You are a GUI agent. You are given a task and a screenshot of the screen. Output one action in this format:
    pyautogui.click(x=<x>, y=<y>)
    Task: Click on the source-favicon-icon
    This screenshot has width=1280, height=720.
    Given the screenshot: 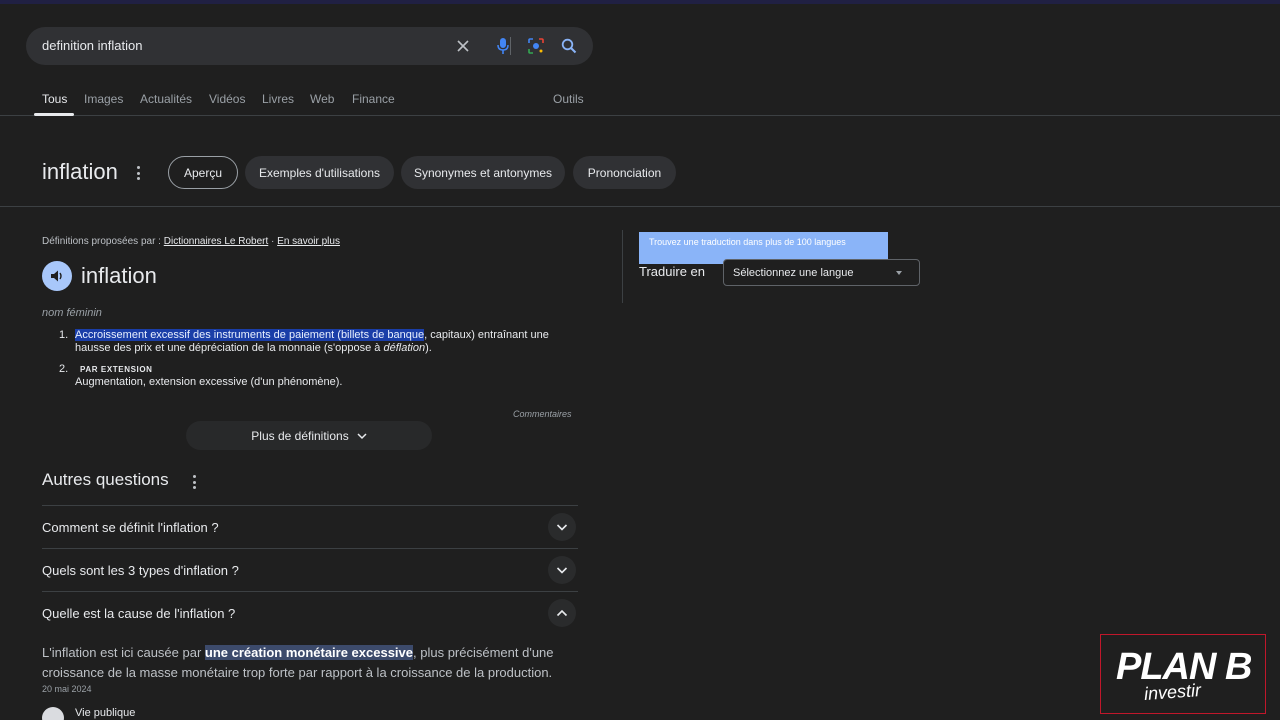 What is the action you would take?
    pyautogui.click(x=53, y=713)
    